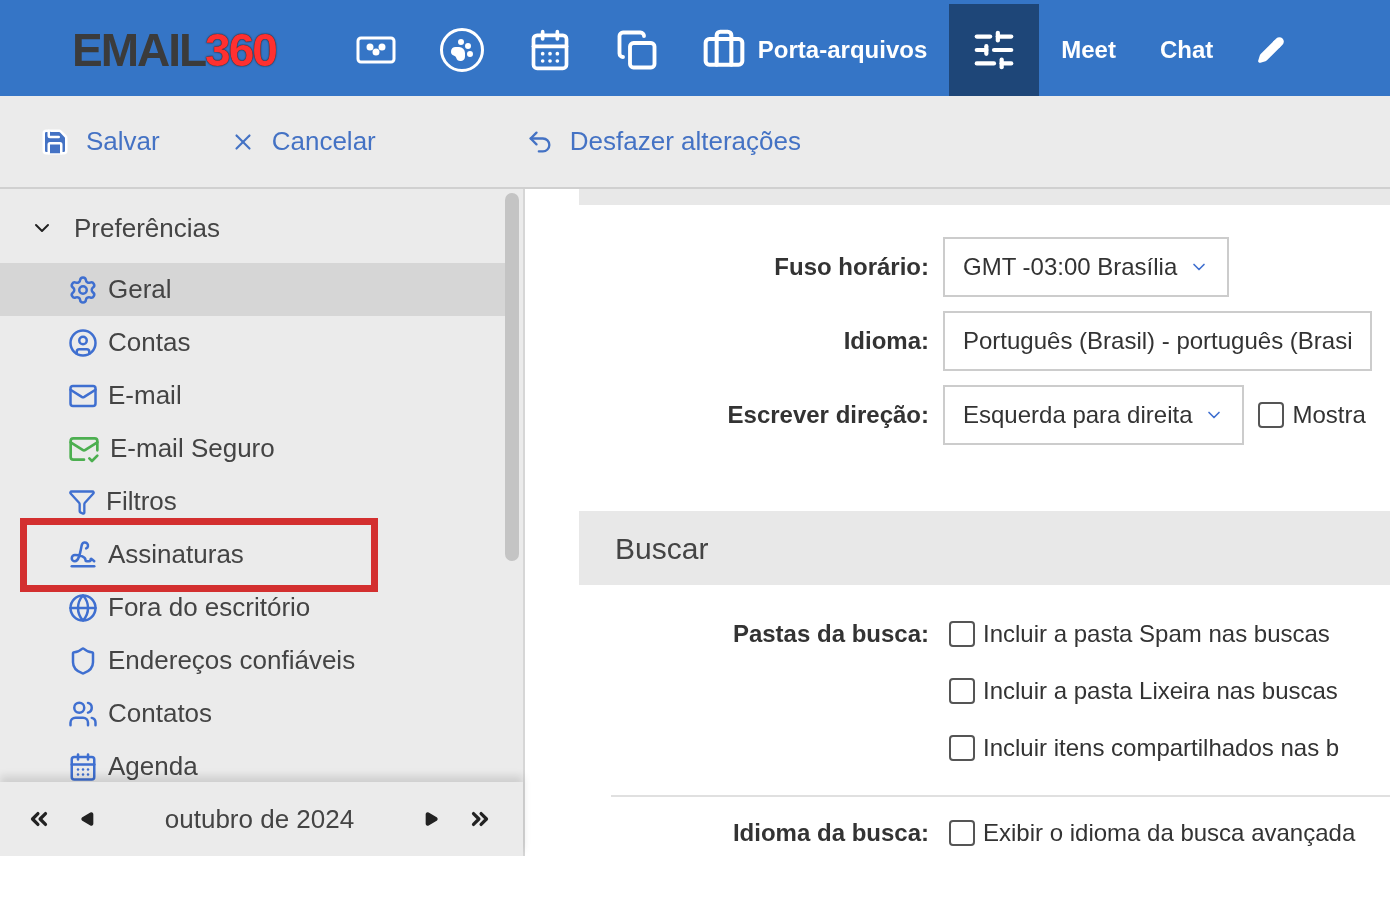 The height and width of the screenshot is (904, 1396). I want to click on checkbox-label: Mostra, so click(1329, 415).